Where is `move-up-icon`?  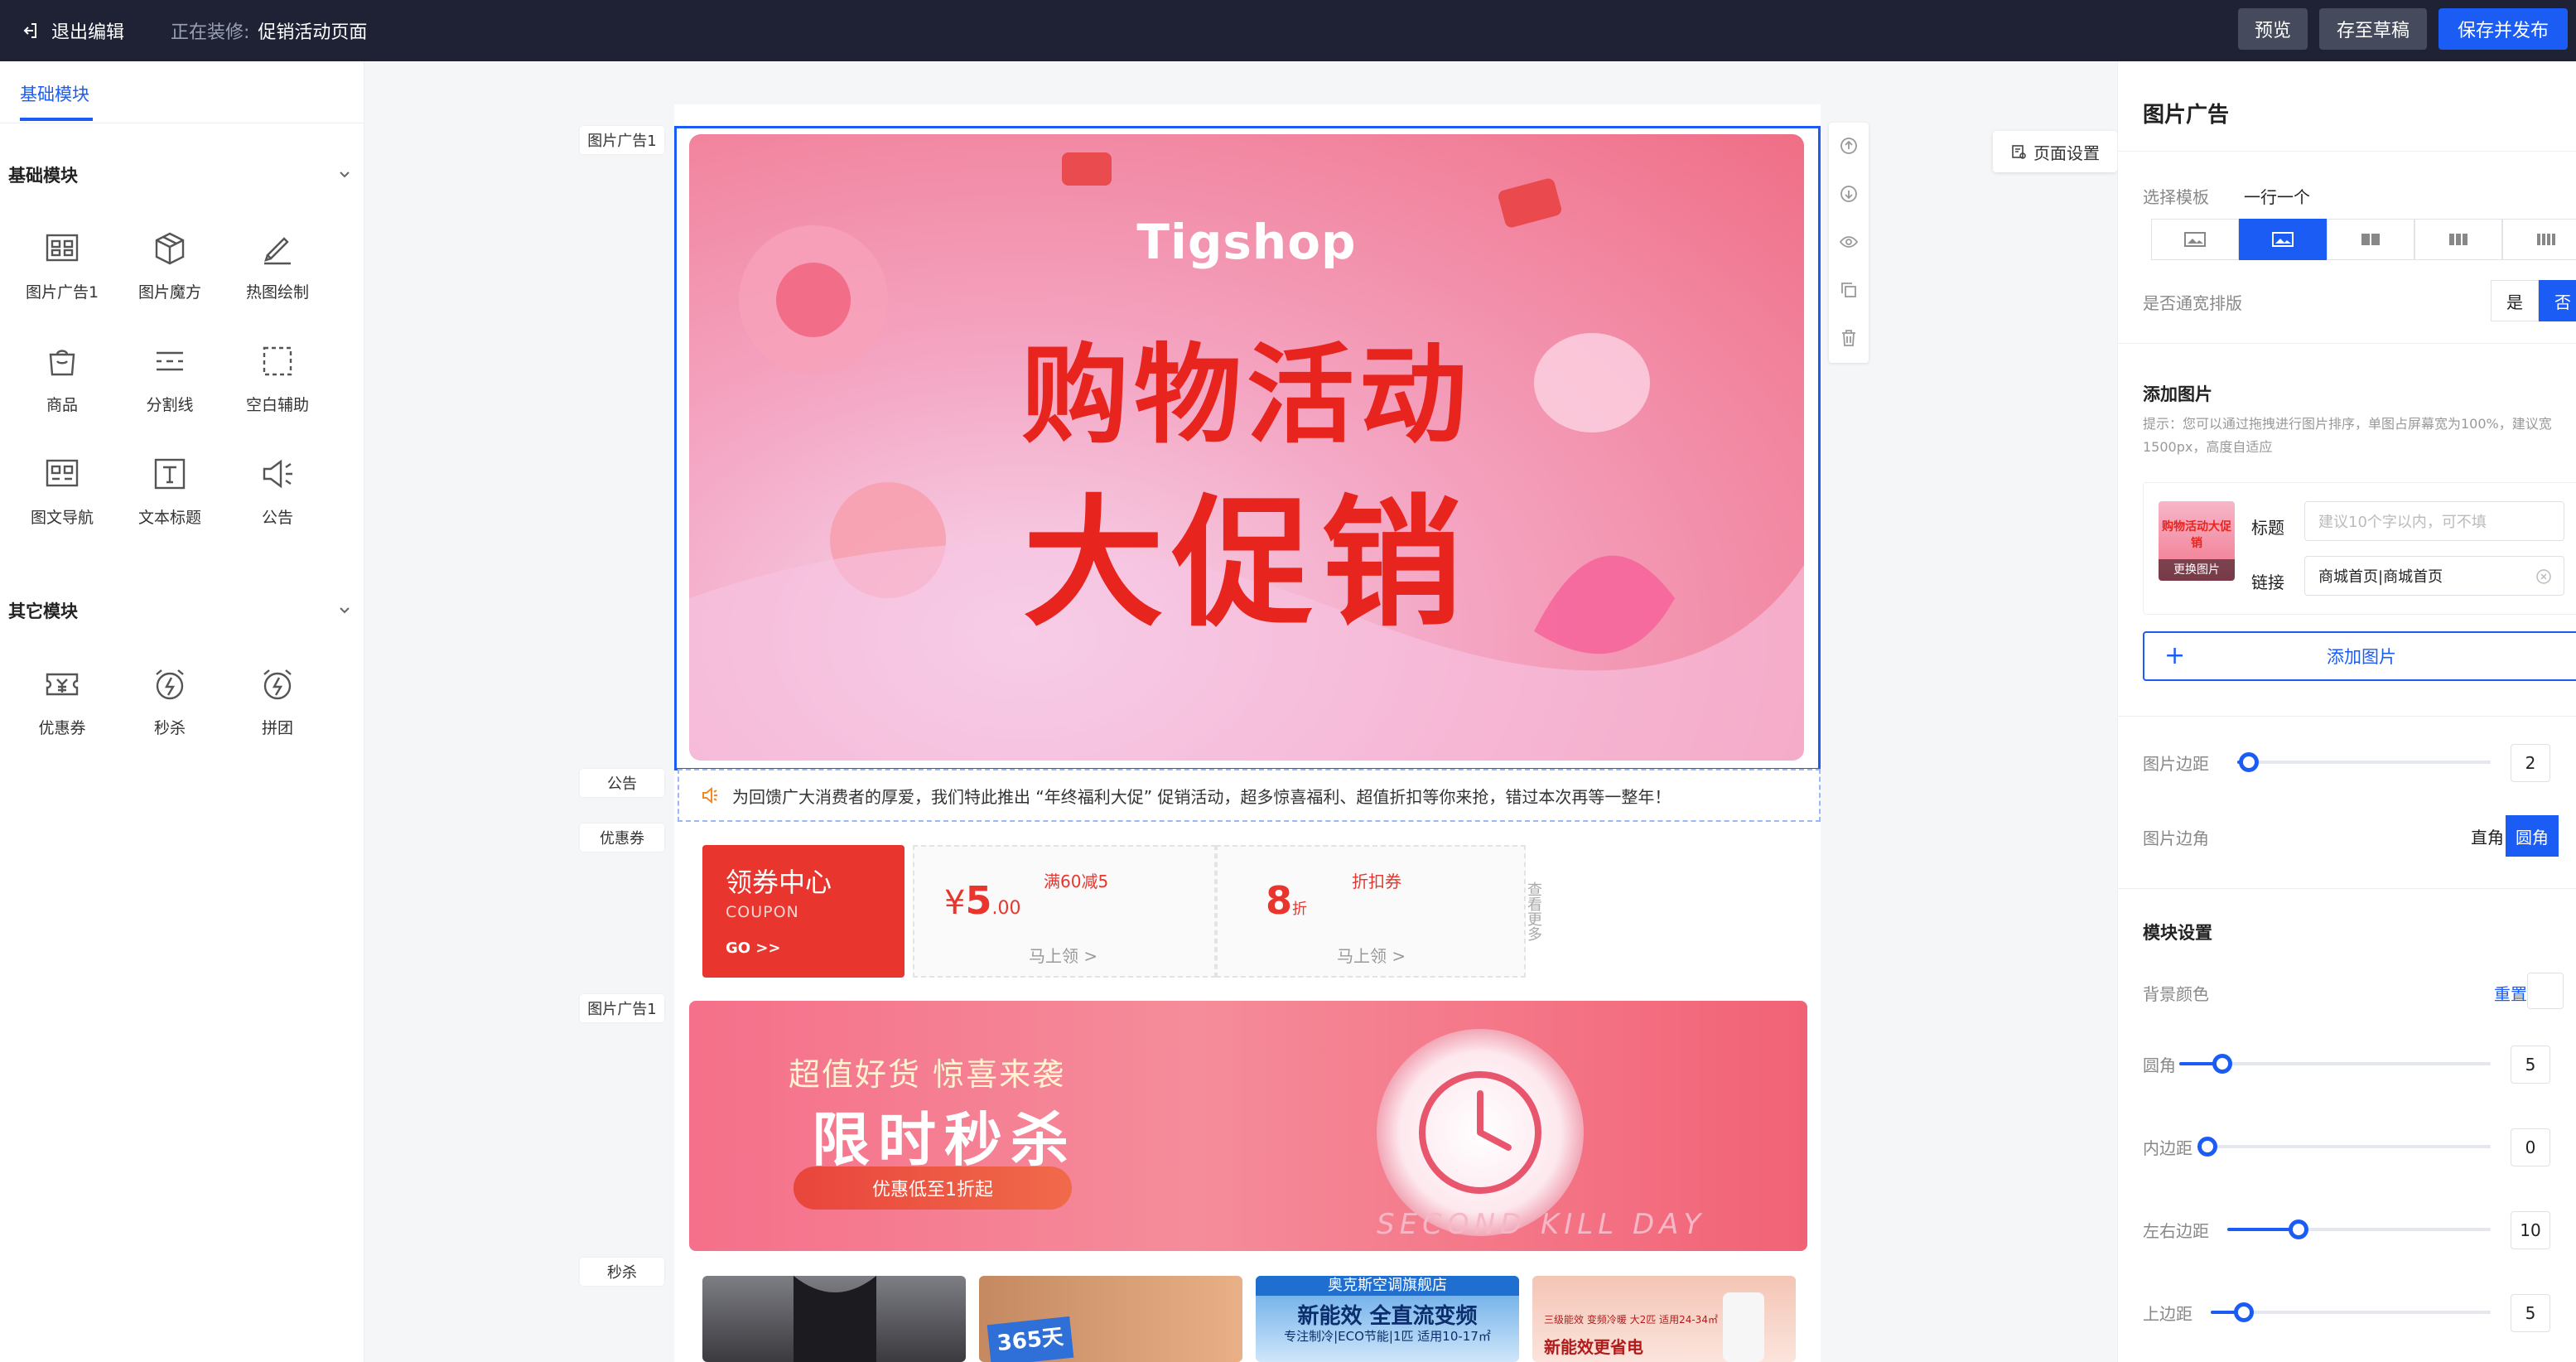 move-up-icon is located at coordinates (1849, 146).